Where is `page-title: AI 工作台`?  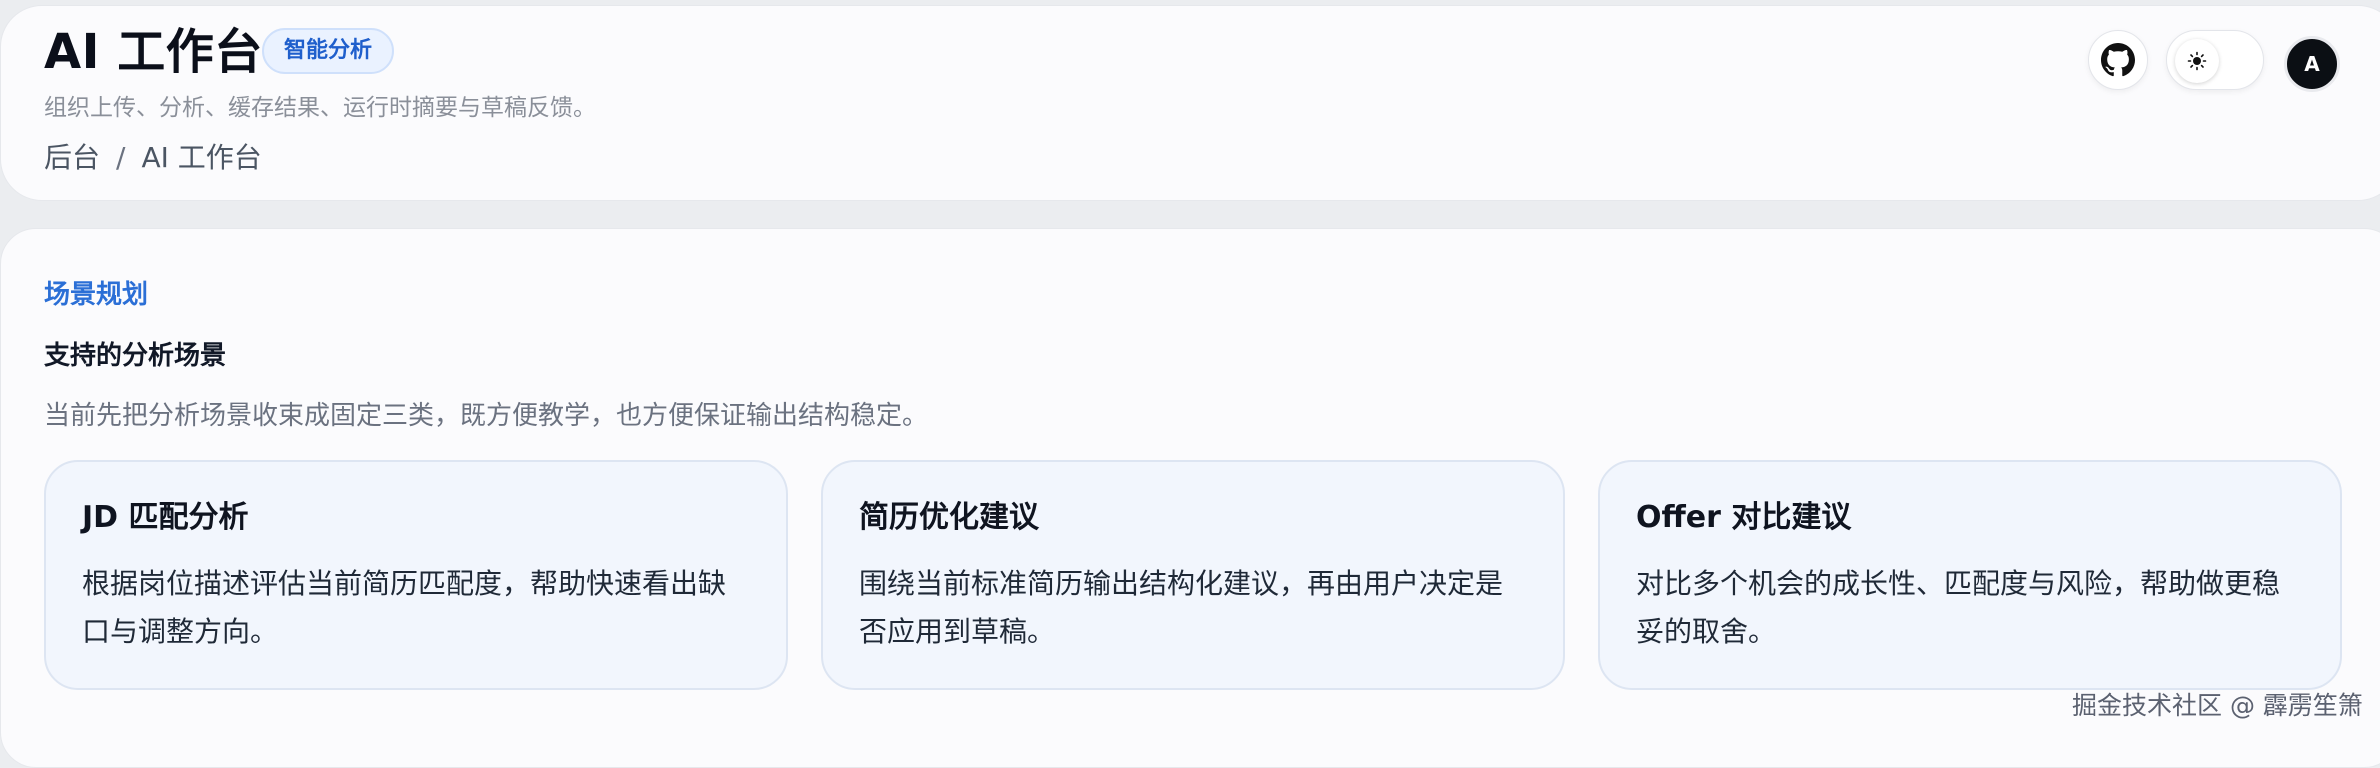 page-title: AI 工作台 is located at coordinates (153, 52).